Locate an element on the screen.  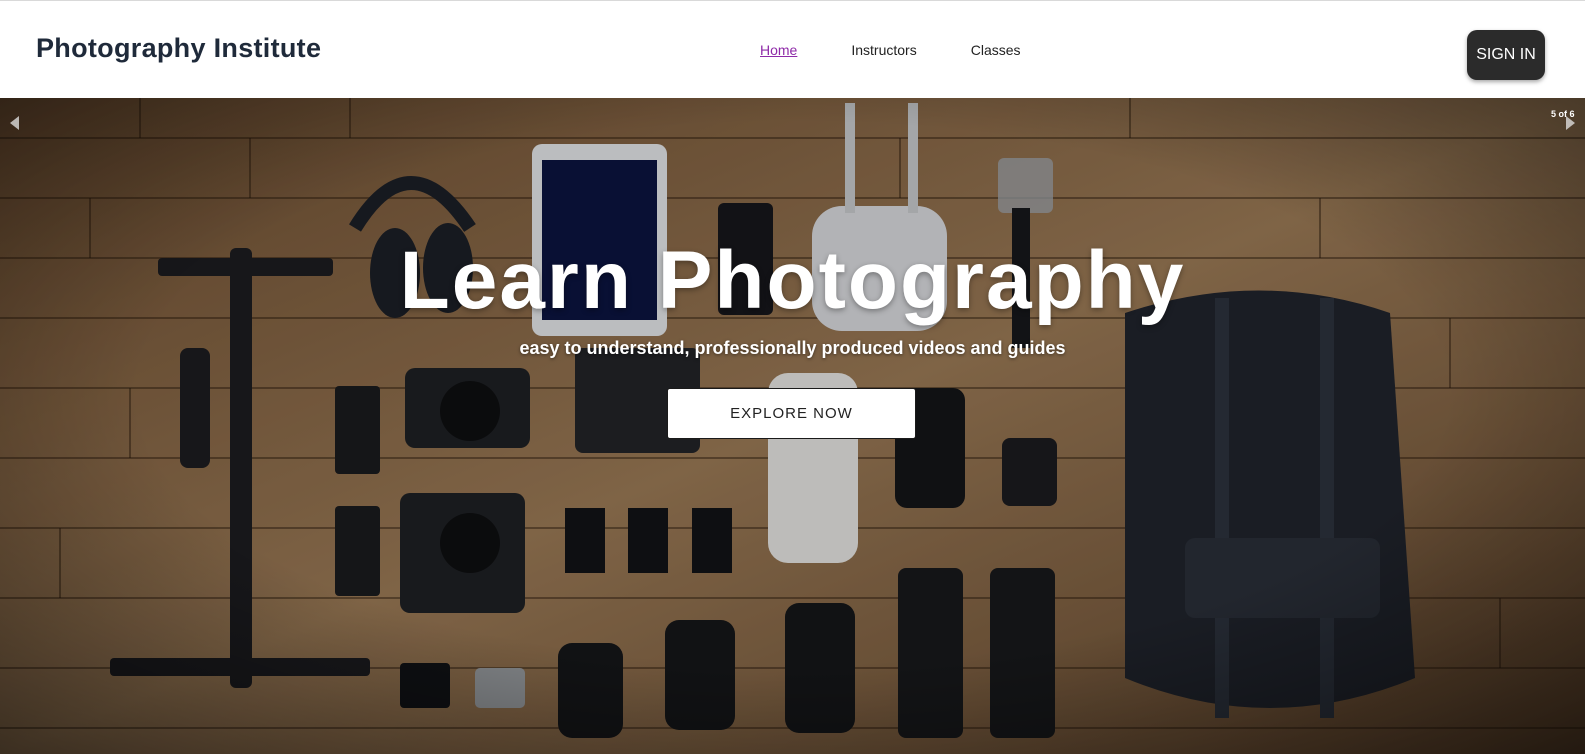
explore-now-button: EXPLORE NOW is located at coordinates (791, 413).